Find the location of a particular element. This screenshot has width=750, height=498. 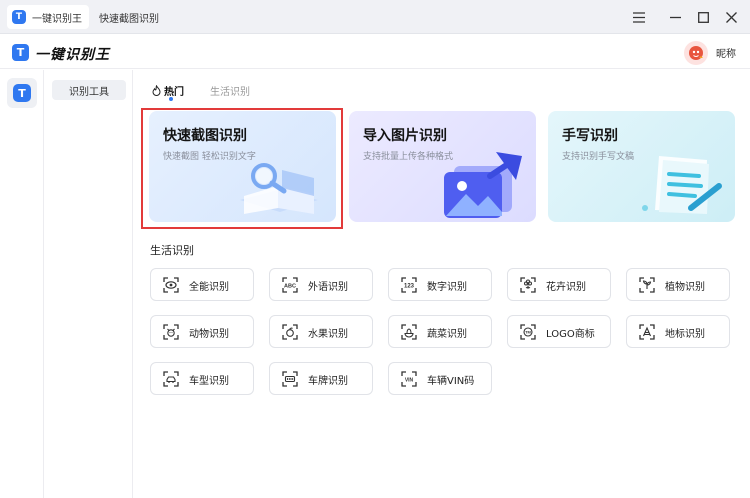

sidebar-item-tools: 识别工具 is located at coordinates (89, 90).